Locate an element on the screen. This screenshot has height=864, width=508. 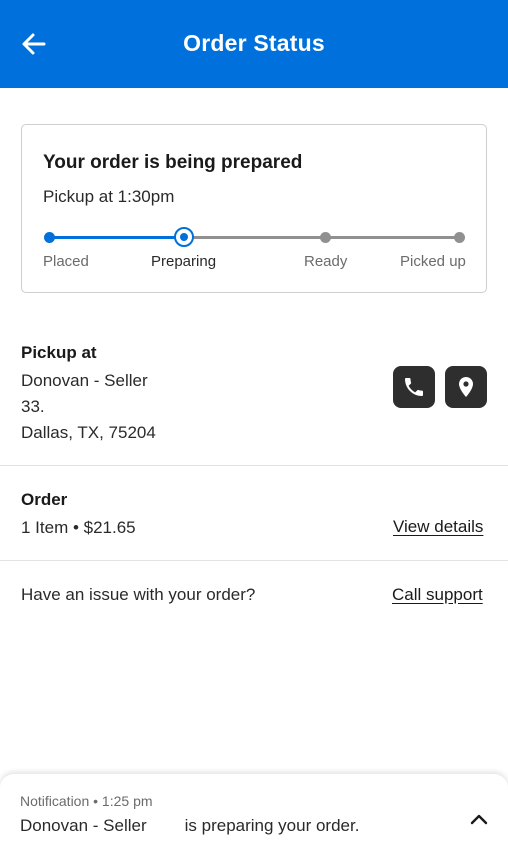
store-location-button is located at coordinates (466, 387).